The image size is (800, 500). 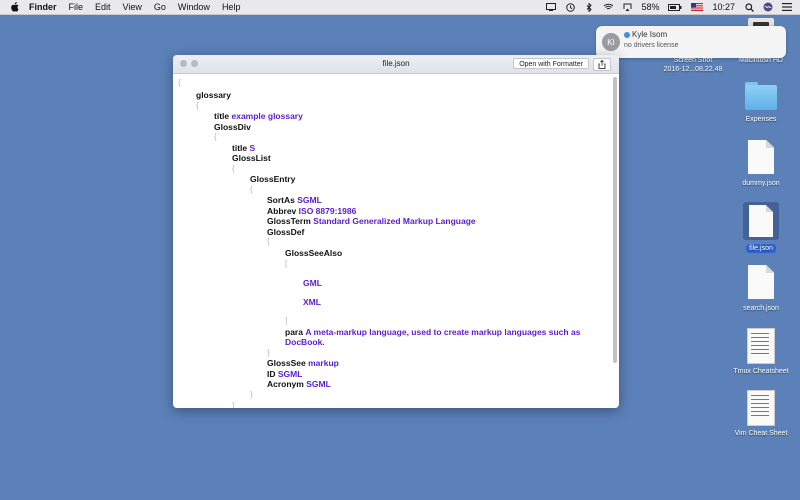 I want to click on json-value: GML, so click(x=312, y=283).